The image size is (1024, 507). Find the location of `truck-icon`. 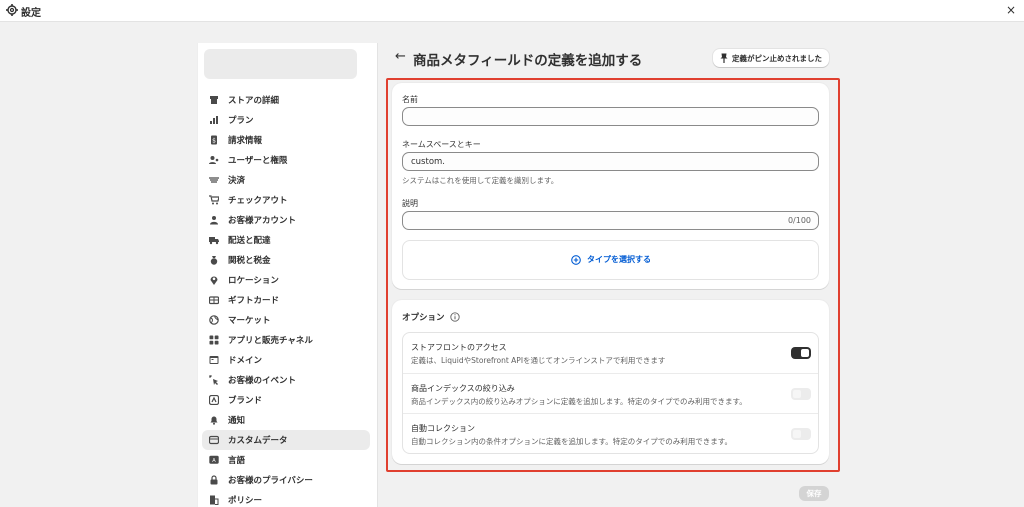

truck-icon is located at coordinates (214, 241).